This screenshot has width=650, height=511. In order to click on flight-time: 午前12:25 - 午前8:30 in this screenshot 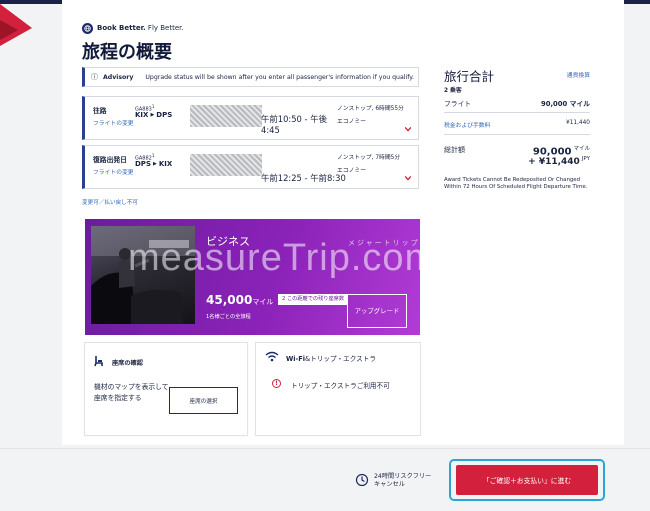, I will do `click(303, 178)`.